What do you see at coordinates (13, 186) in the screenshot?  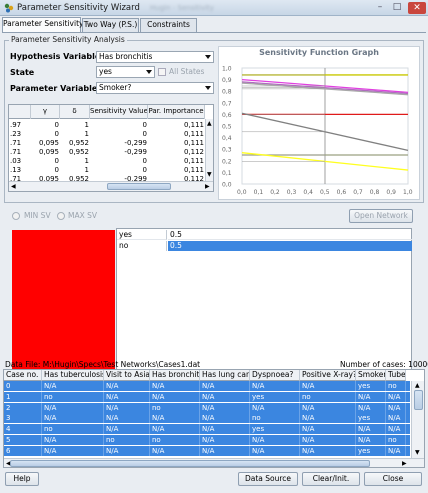 I see `scroll-left-icon: ◀` at bounding box center [13, 186].